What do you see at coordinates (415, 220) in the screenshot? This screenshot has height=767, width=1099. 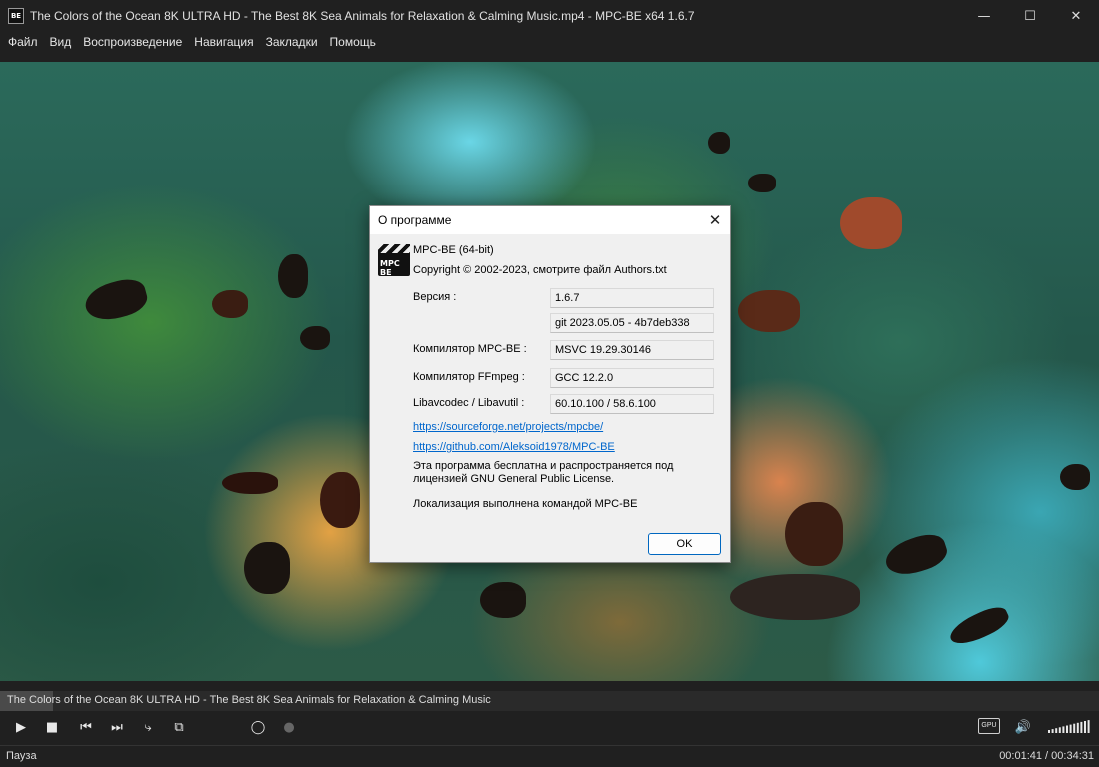 I see `dialog-title: О программе` at bounding box center [415, 220].